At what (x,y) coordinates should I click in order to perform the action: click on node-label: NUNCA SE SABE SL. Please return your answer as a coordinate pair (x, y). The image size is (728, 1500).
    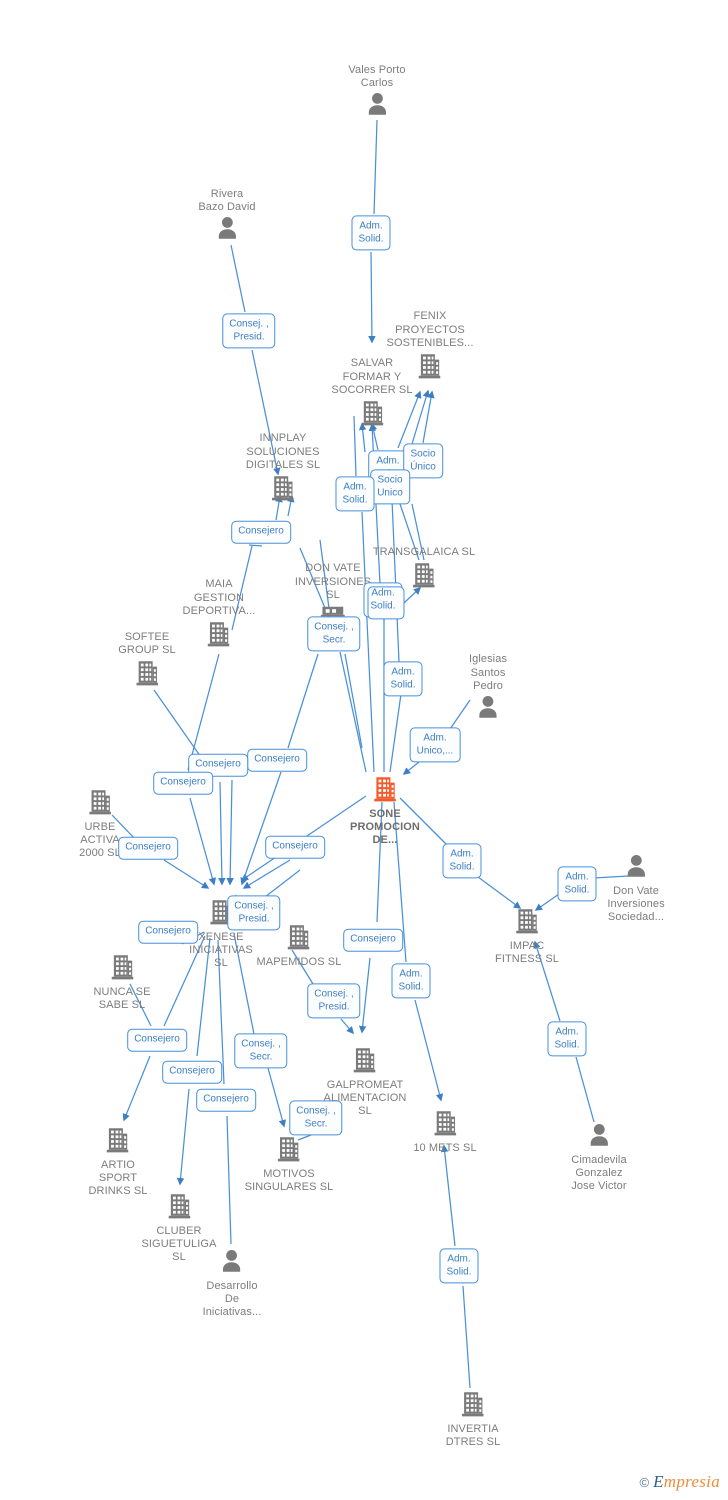
    Looking at the image, I should click on (122, 999).